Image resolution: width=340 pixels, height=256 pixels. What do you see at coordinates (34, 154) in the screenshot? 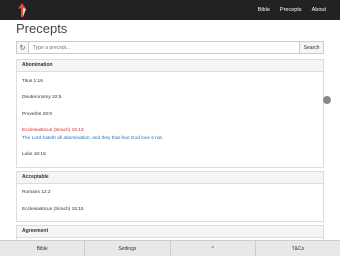
I see `reference-link: Luke 16:15` at bounding box center [34, 154].